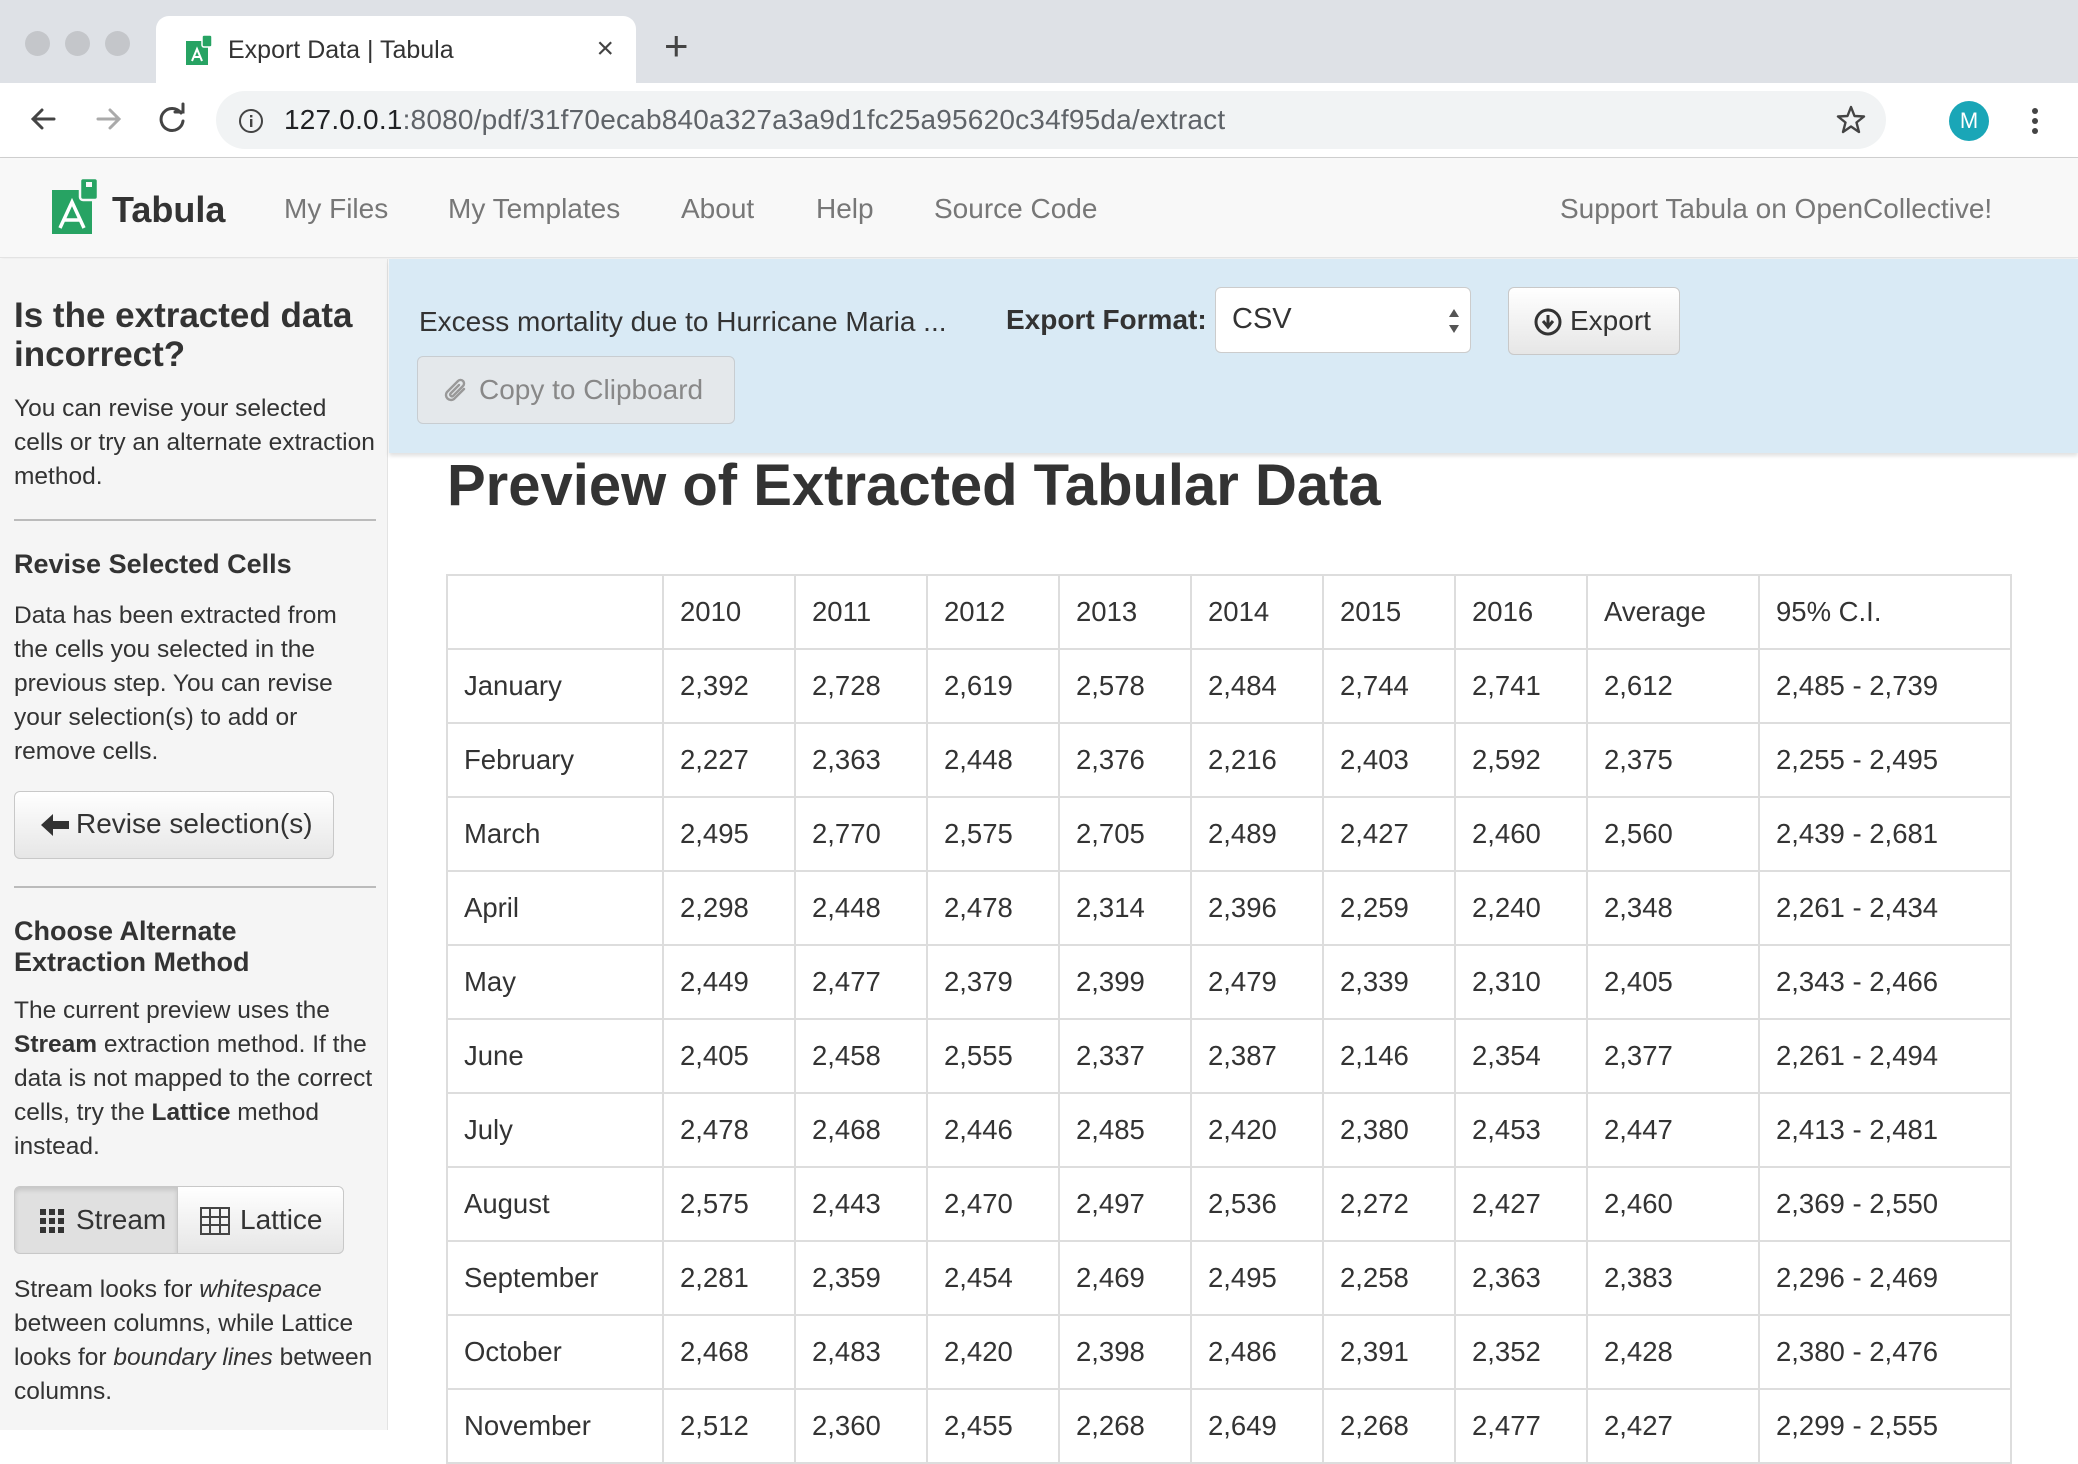 The image size is (2078, 1464). What do you see at coordinates (1673, 1204) in the screenshot?
I see `table-cell: 2,460` at bounding box center [1673, 1204].